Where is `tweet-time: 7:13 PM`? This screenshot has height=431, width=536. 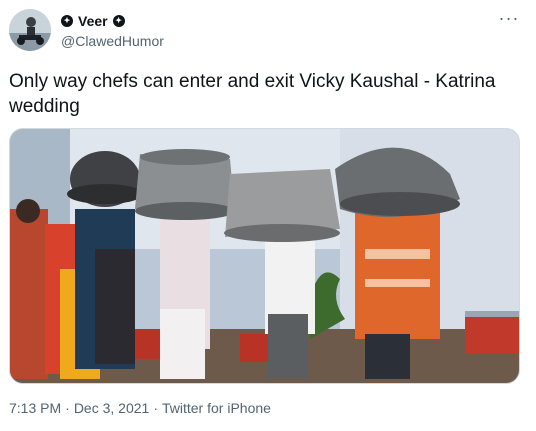
tweet-time: 7:13 PM is located at coordinates (35, 408).